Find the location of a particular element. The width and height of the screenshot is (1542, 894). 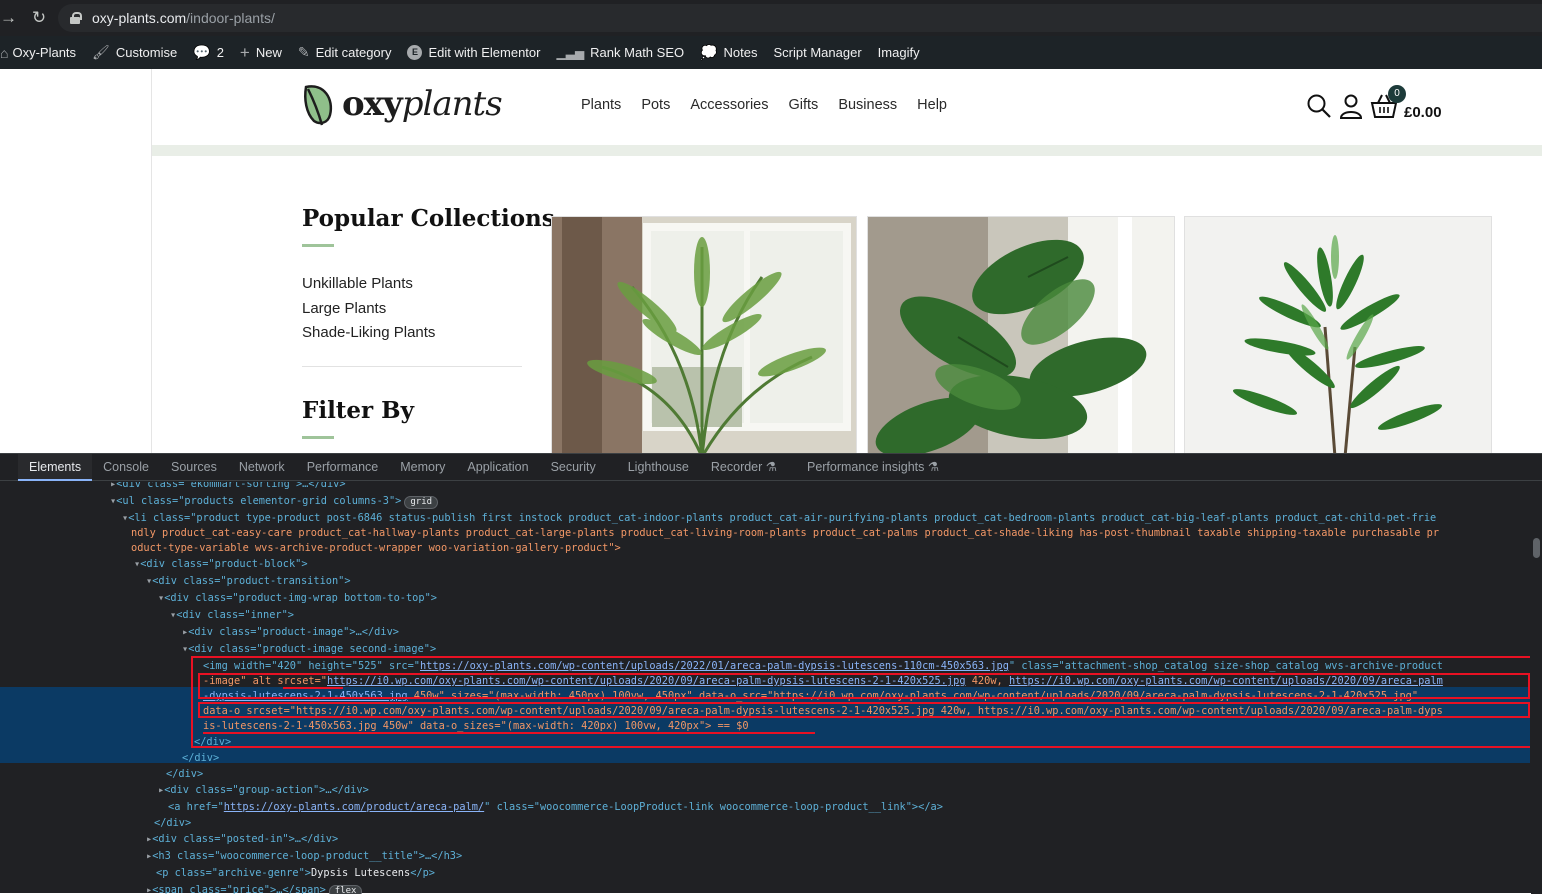

admin-comments: 💬 2 is located at coordinates (208, 52).